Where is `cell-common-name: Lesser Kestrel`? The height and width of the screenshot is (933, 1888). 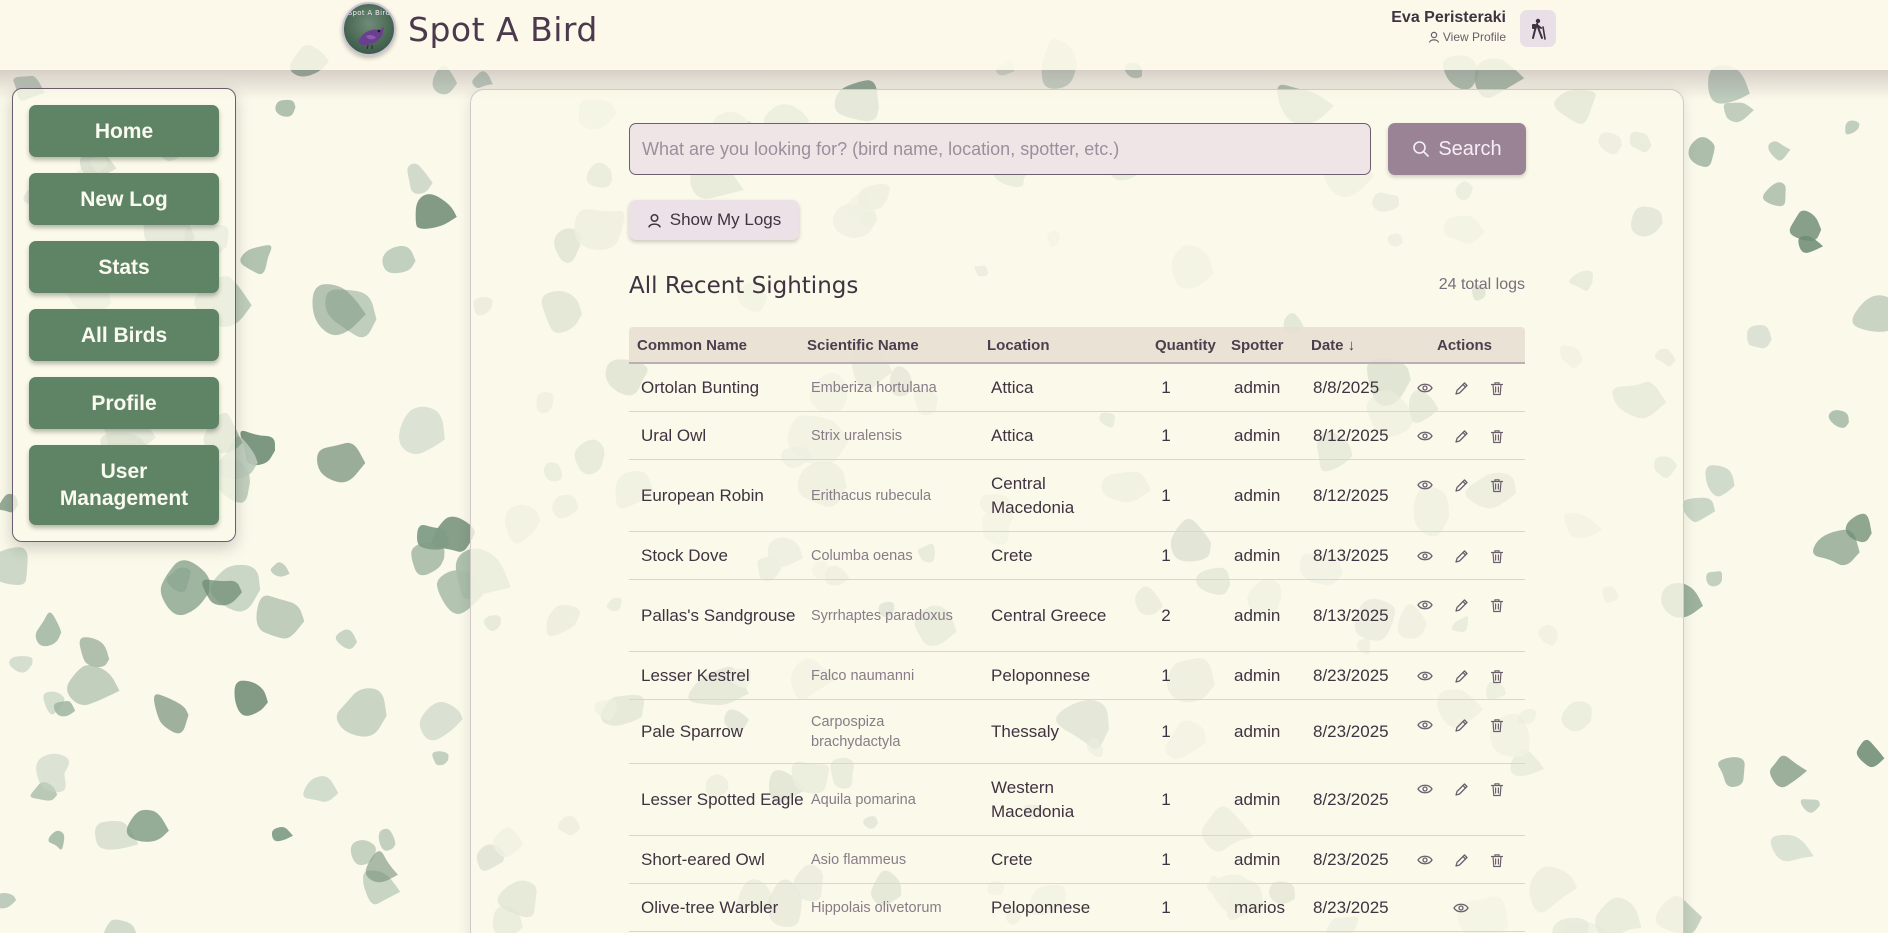 cell-common-name: Lesser Kestrel is located at coordinates (695, 675).